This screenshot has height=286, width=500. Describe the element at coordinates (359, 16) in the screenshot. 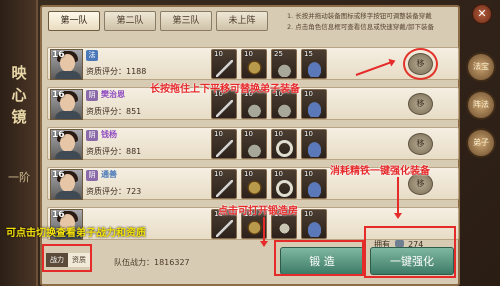

I see `instruction-line: 1. 长按并拖动装备图标或移字按钮可调整装备穿戴` at that location.